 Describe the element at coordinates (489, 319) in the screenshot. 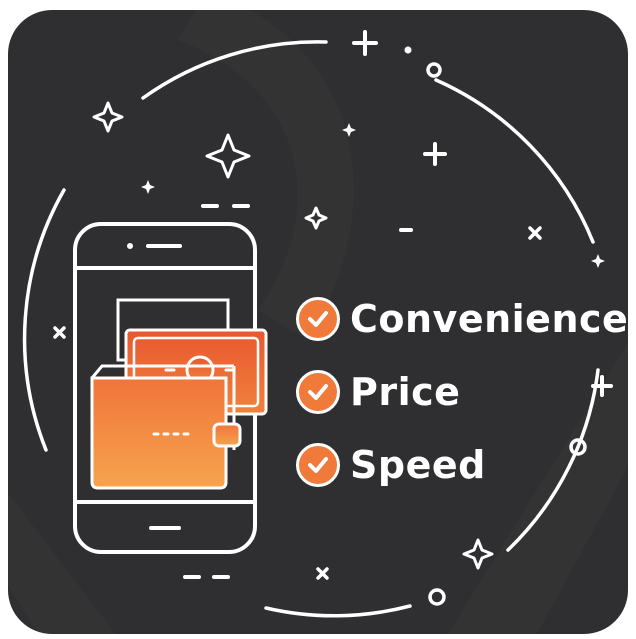

I see `feature-label: Convenience` at that location.